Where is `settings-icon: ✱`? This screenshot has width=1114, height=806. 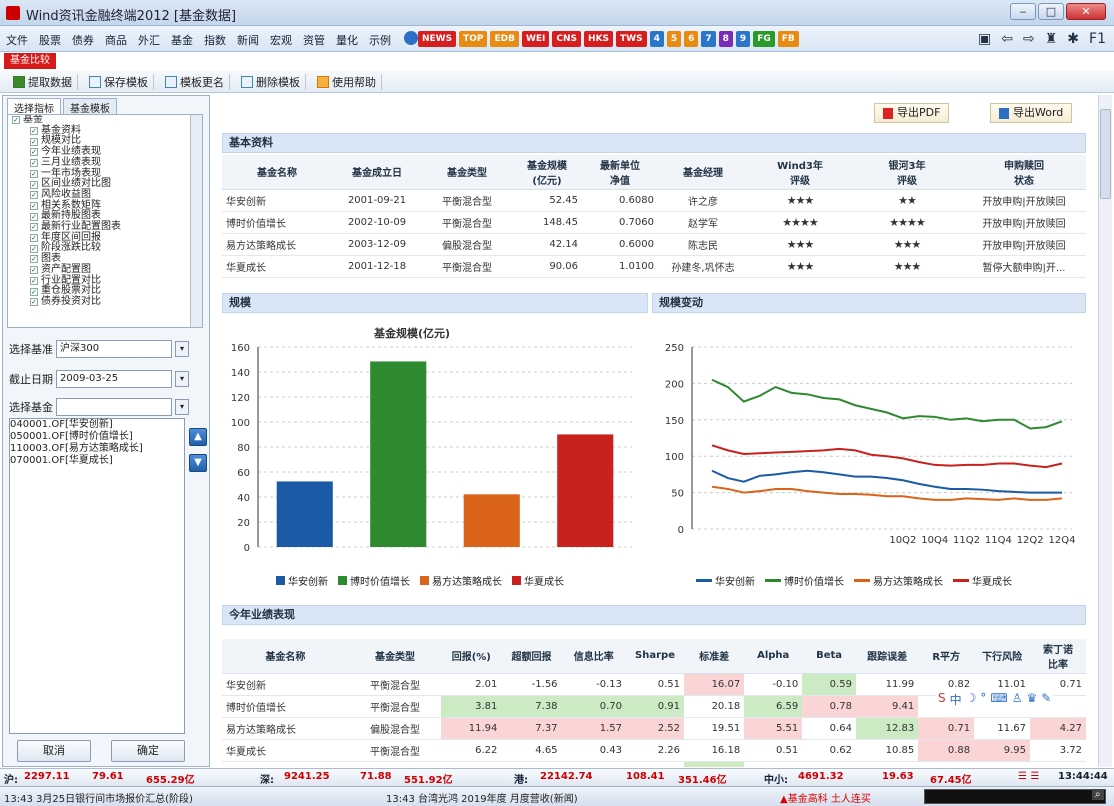 settings-icon: ✱ is located at coordinates (1073, 39).